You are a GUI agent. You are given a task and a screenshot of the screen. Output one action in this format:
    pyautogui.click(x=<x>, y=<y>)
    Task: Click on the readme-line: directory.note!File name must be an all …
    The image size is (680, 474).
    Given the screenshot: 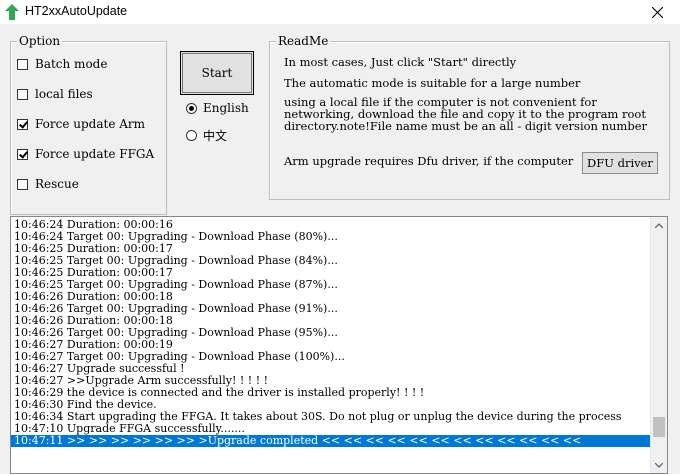 What is the action you would take?
    pyautogui.click(x=465, y=126)
    